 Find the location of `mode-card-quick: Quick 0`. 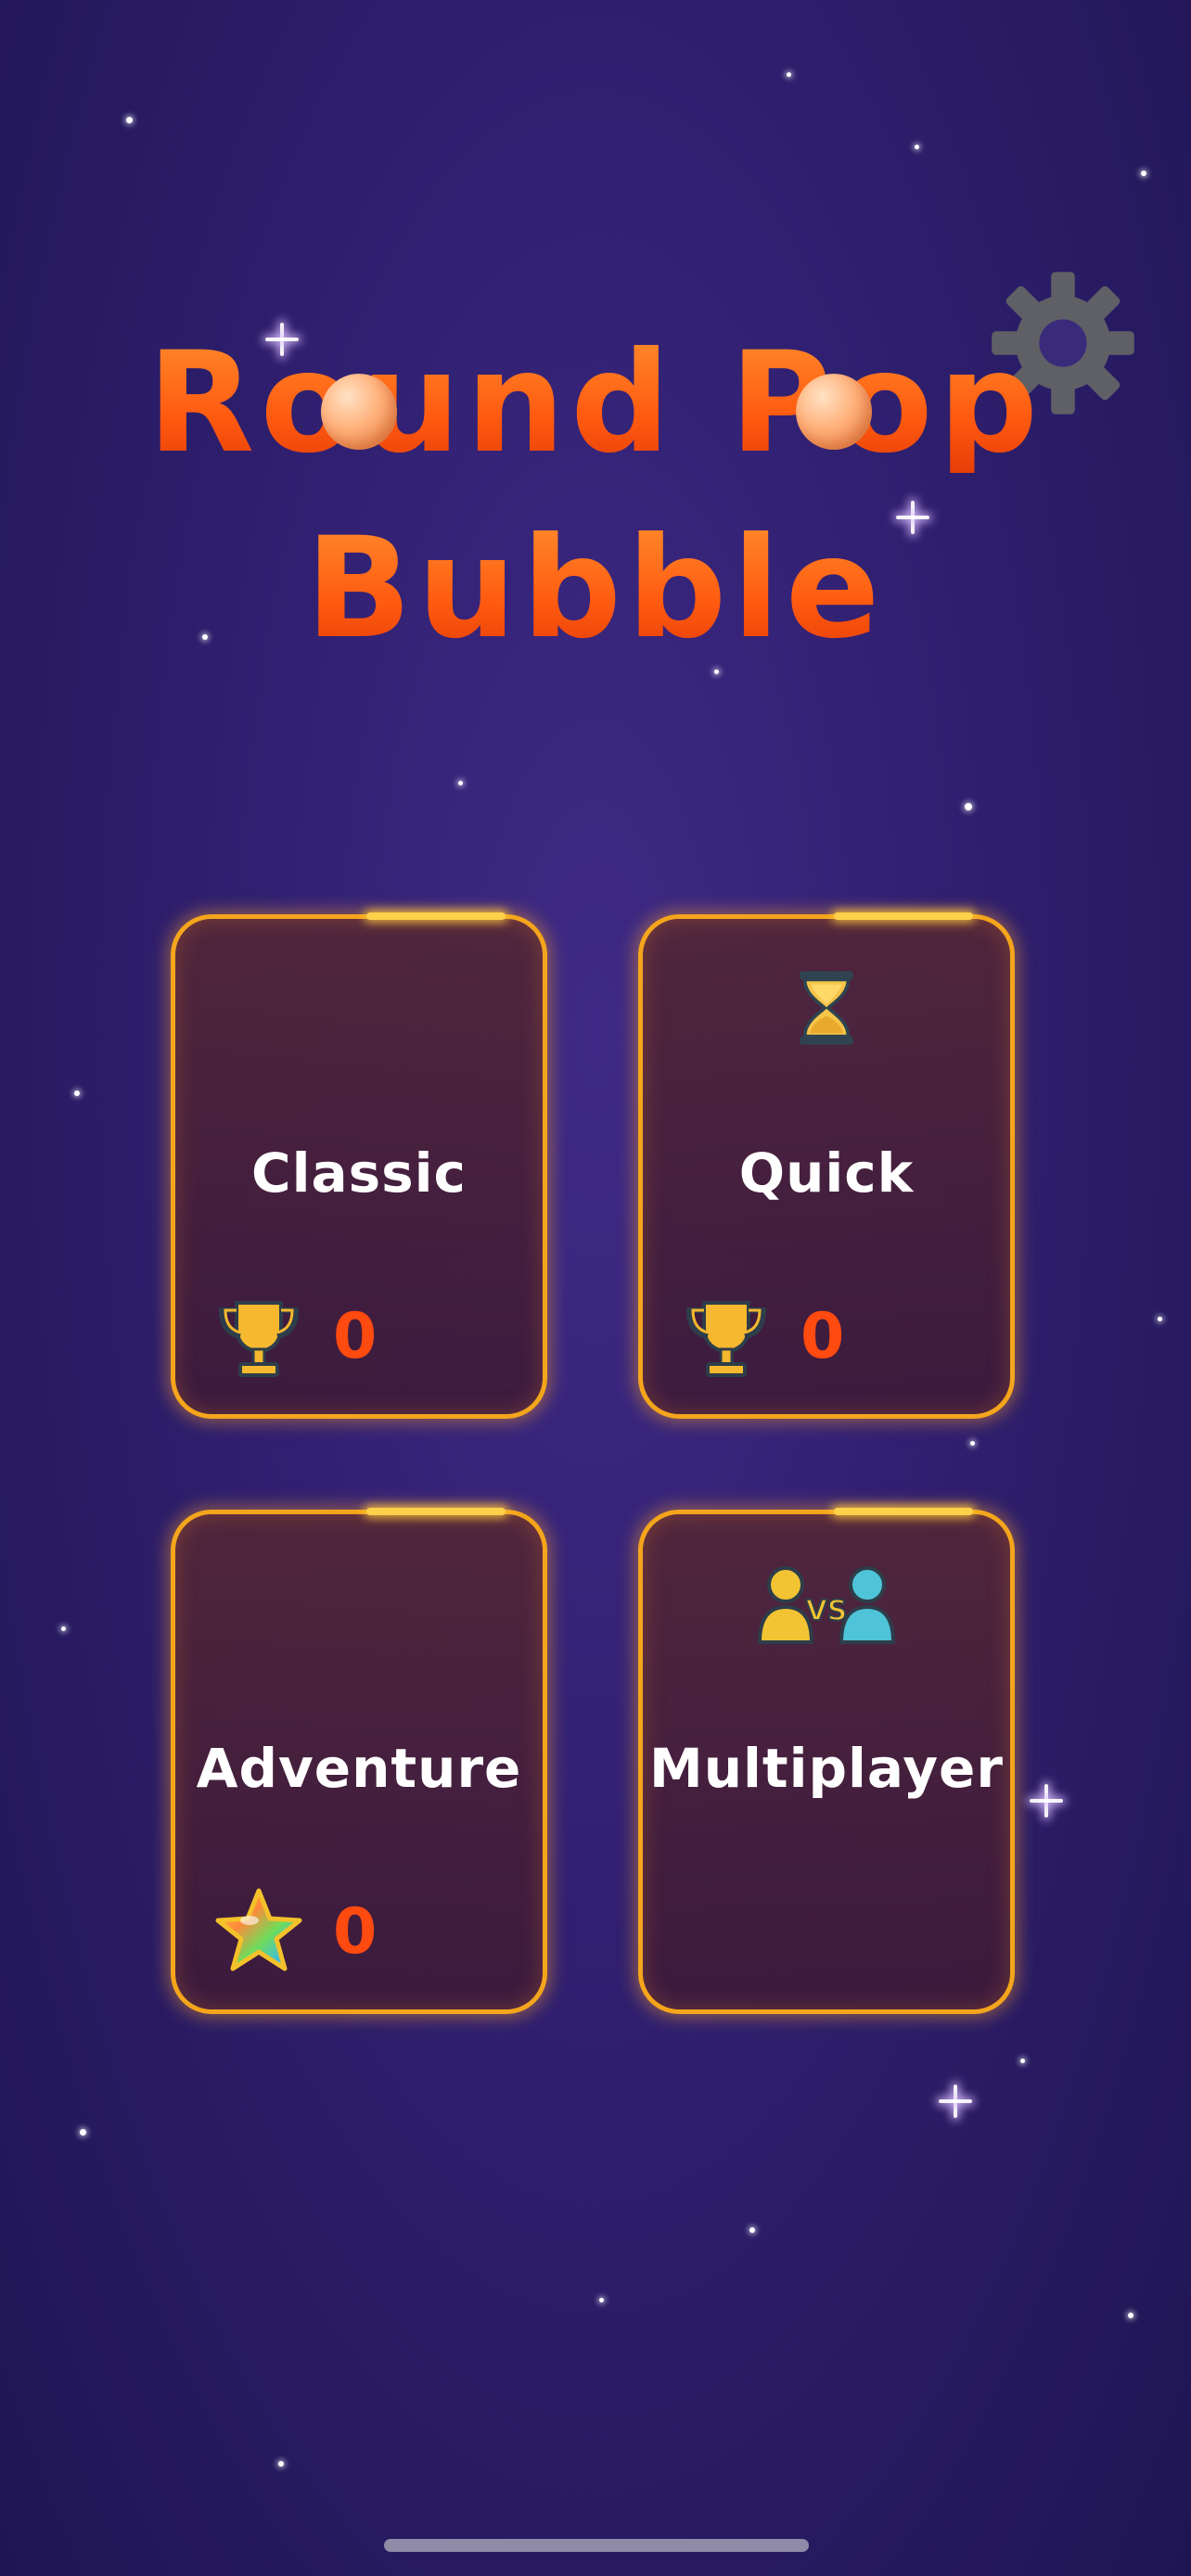

mode-card-quick: Quick 0 is located at coordinates (827, 1165).